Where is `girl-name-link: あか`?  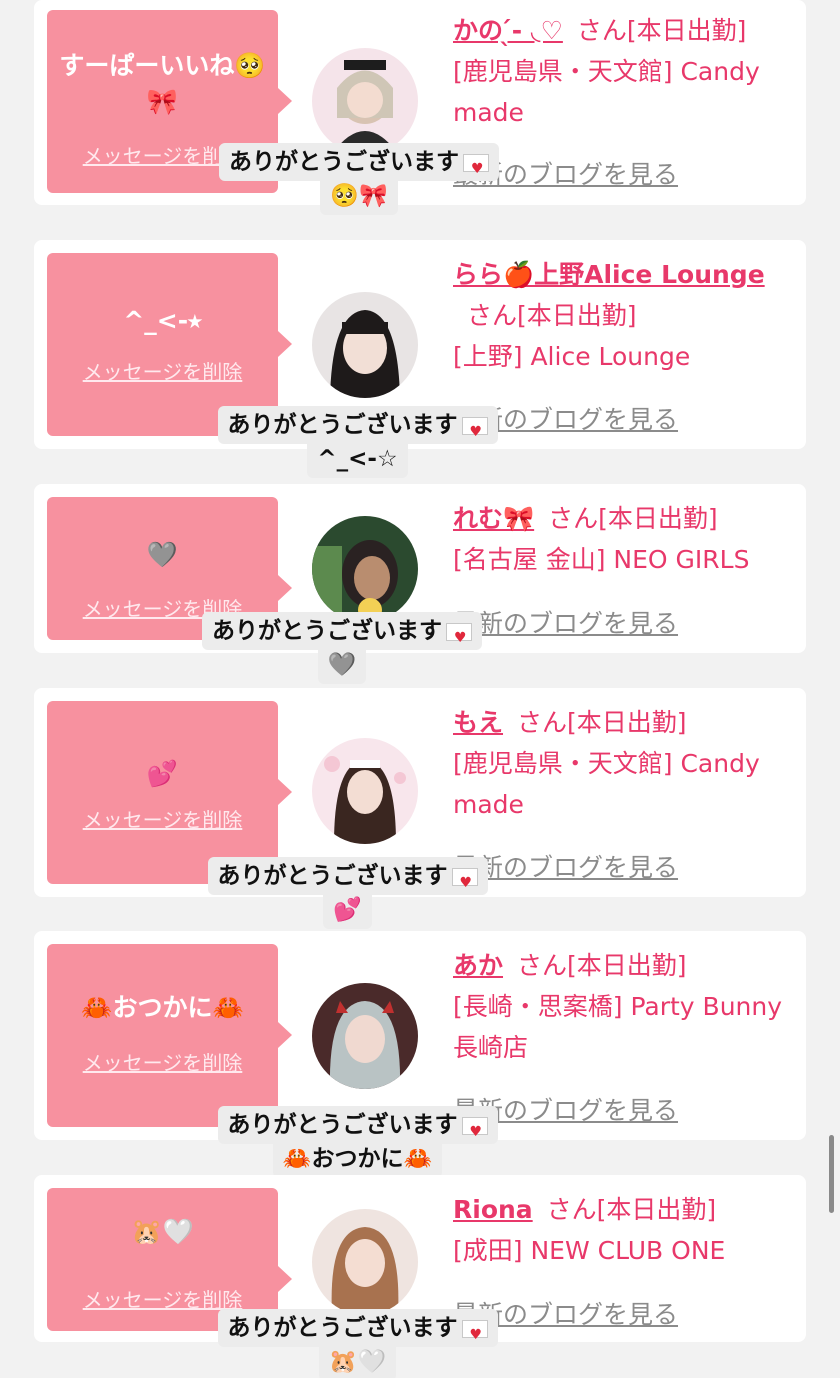 girl-name-link: あか is located at coordinates (478, 965).